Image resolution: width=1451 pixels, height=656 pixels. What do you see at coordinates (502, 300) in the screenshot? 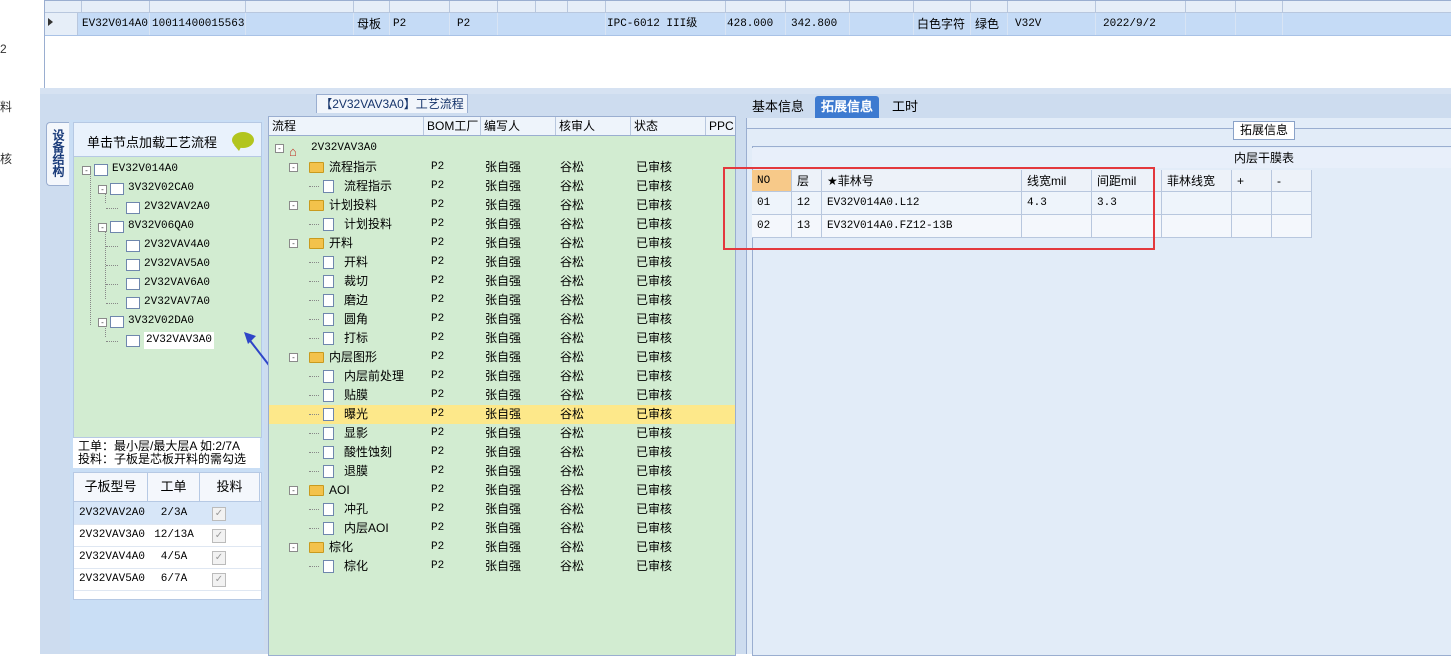
I see `flow-row: 磨边 P2 张自强 谷松 已审核` at bounding box center [502, 300].